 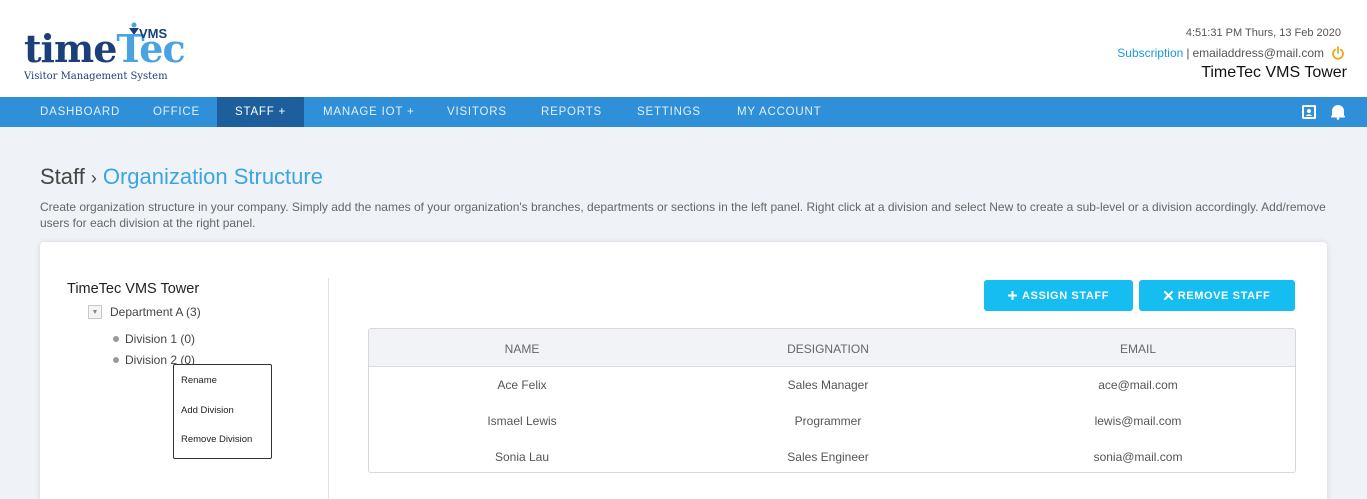 What do you see at coordinates (153, 33) in the screenshot?
I see `logo-vms-text: VMS` at bounding box center [153, 33].